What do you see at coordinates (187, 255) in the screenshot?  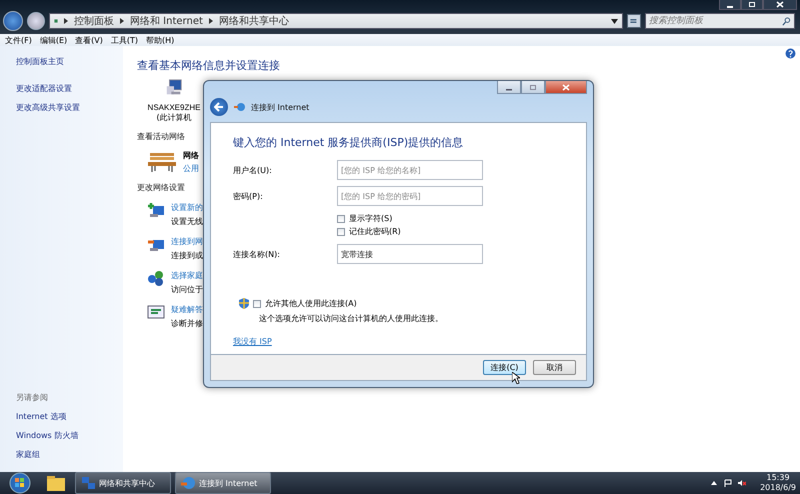 I see `task-description: 连接到或` at bounding box center [187, 255].